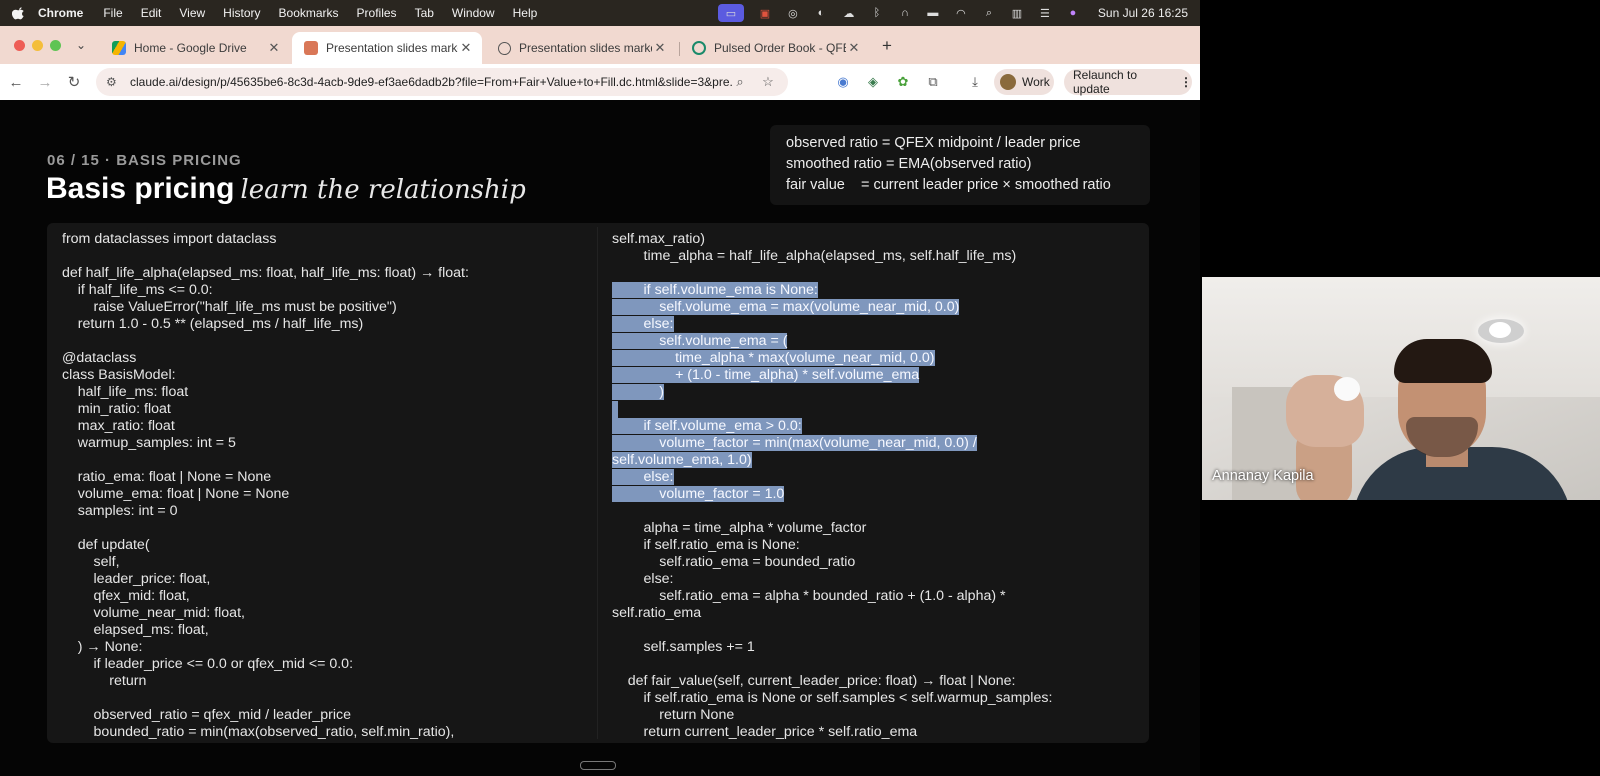 The height and width of the screenshot is (776, 1600). I want to click on calendar-app-icon: ▣, so click(765, 13).